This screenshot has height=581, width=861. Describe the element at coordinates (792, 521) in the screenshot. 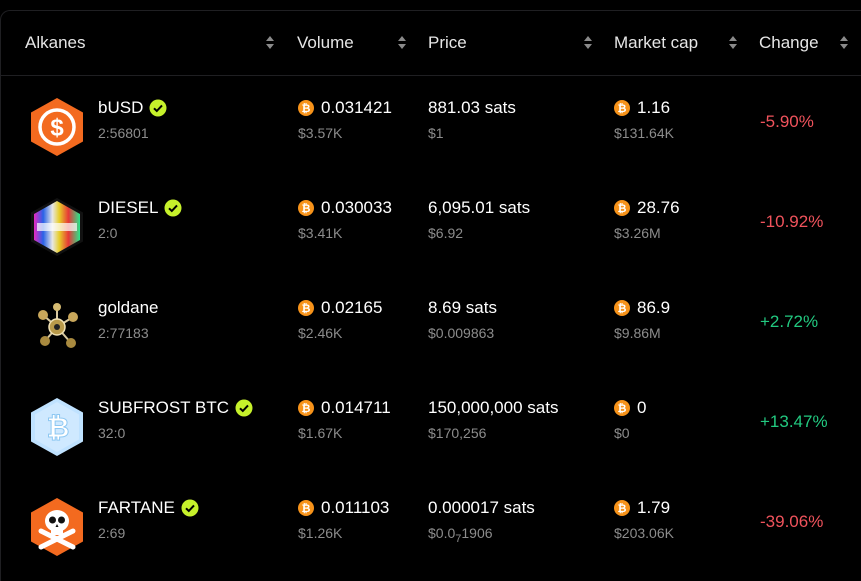

I see `change-value: -39.06%` at that location.